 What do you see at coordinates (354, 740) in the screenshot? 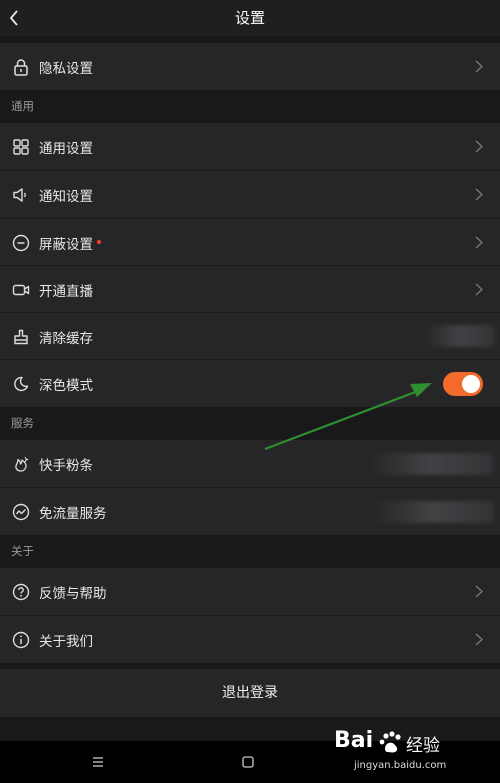
I see `watermark-brand: Bai` at bounding box center [354, 740].